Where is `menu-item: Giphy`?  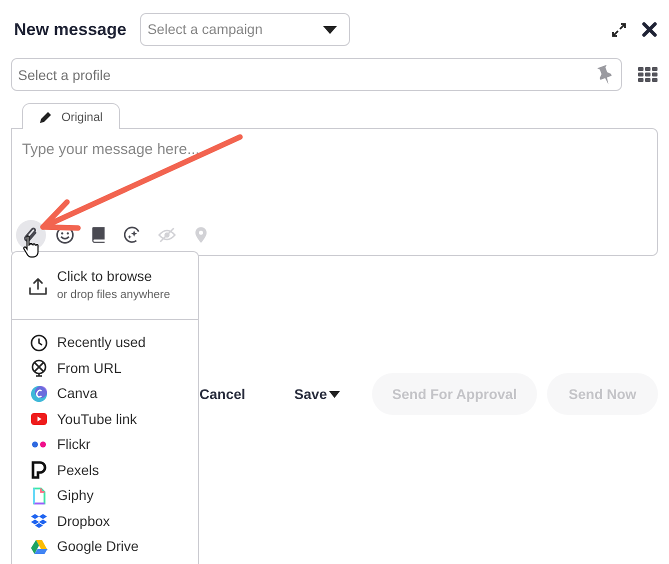
menu-item: Giphy is located at coordinates (105, 495).